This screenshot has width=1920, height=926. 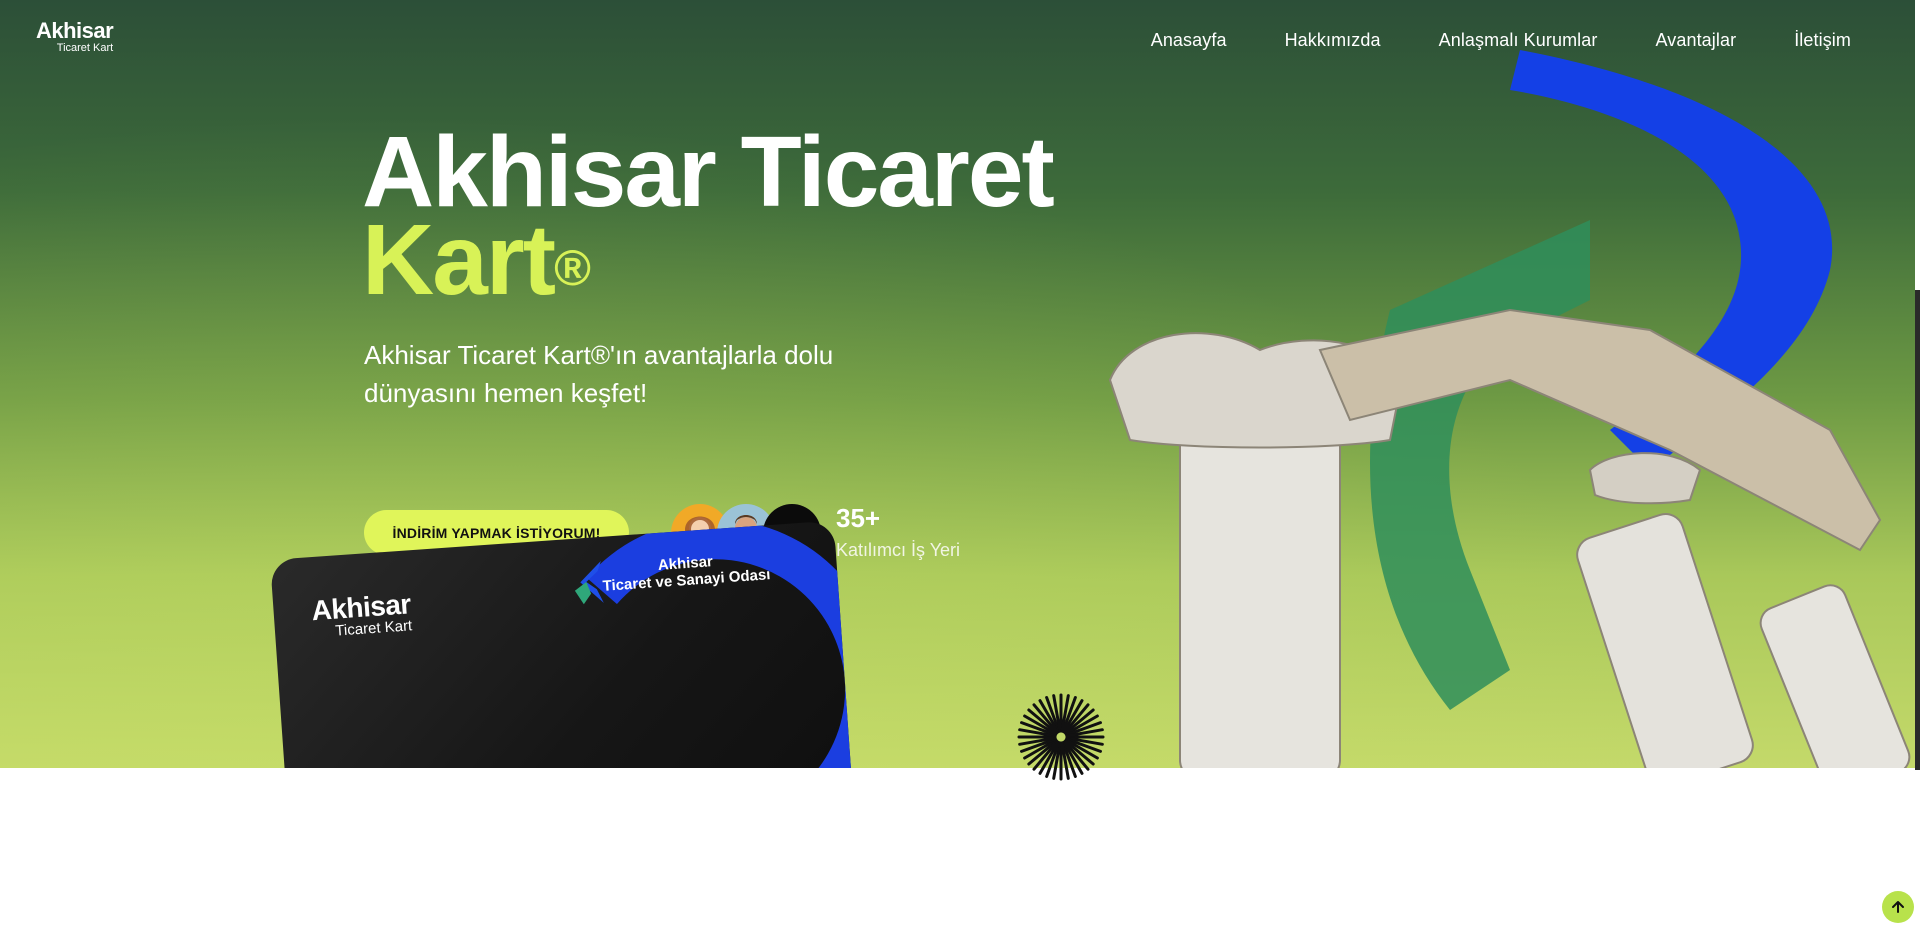 What do you see at coordinates (85, 48) in the screenshot?
I see `logo-line2: Ticaret Kart` at bounding box center [85, 48].